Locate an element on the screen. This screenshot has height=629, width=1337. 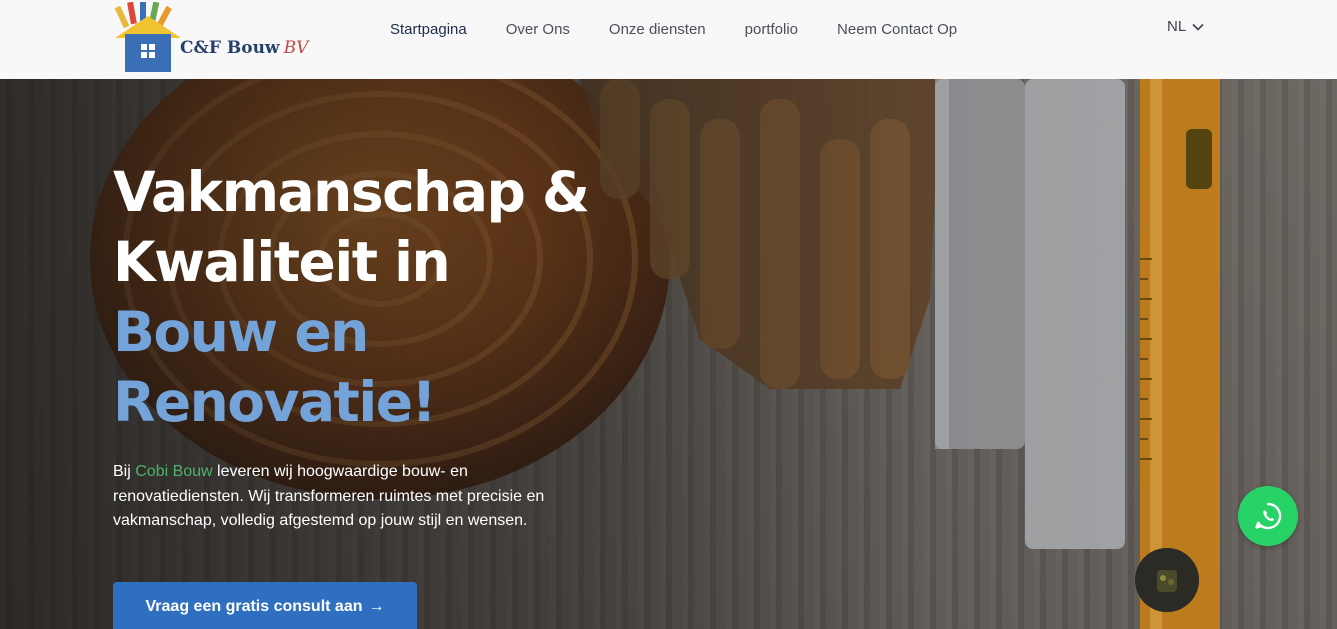
free-consult-button: Vraag een gratis consult aan → is located at coordinates (265, 605).